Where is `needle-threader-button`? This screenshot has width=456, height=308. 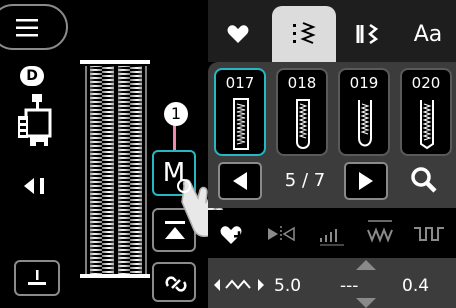
needle-threader-button is located at coordinates (37, 278).